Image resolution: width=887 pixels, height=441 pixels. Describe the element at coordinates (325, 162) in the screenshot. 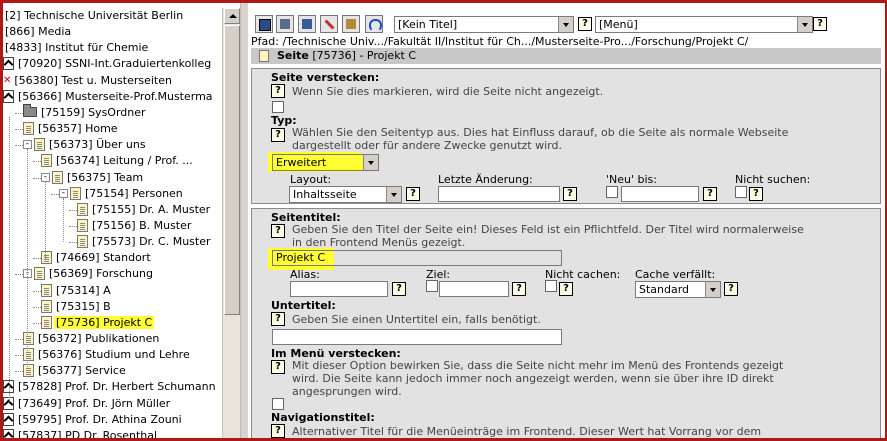

I see `type-select: Erweitert` at that location.